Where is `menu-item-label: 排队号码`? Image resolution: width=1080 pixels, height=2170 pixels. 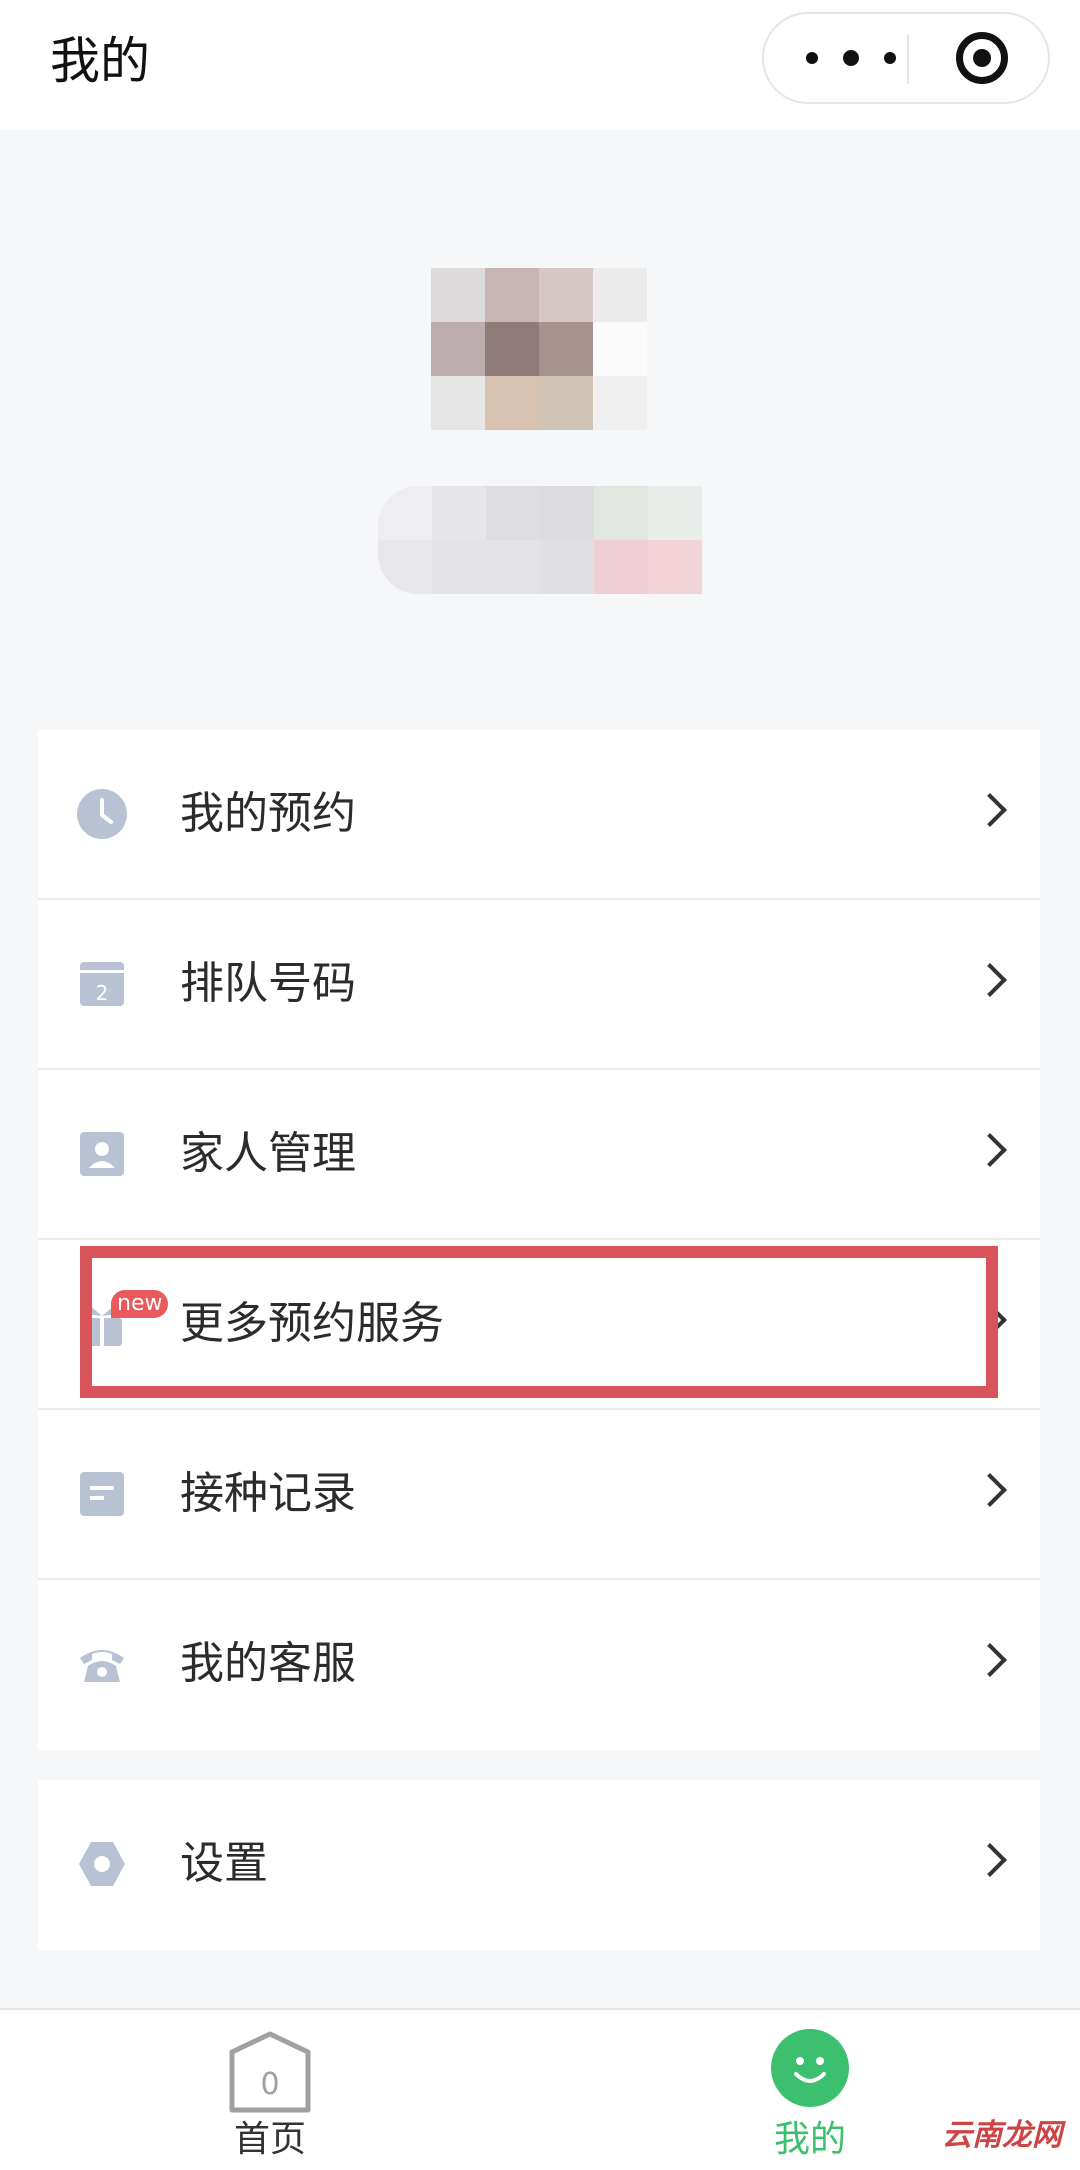 menu-item-label: 排队号码 is located at coordinates (268, 983).